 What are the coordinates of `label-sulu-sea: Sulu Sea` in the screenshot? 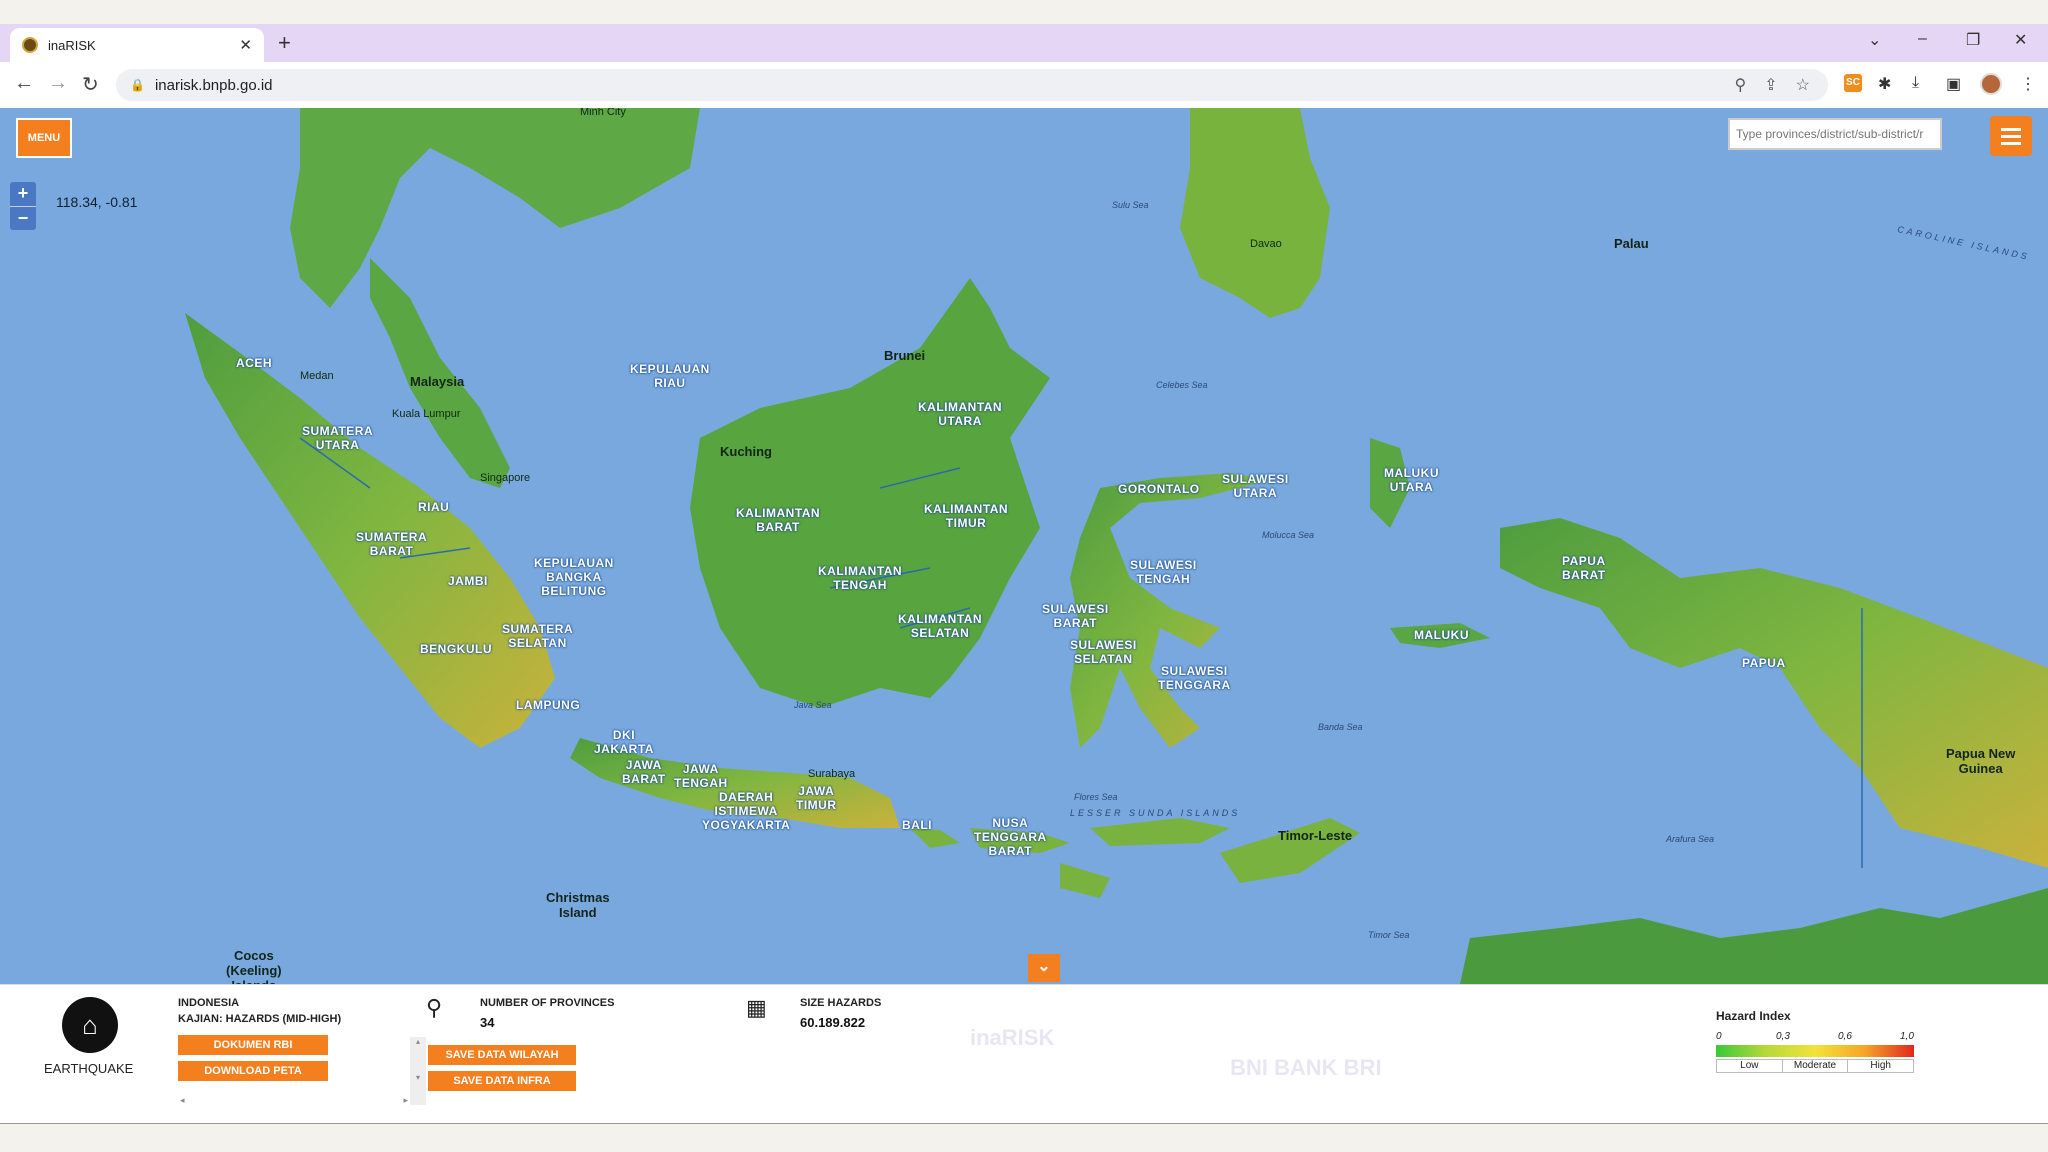 It's located at (1130, 205).